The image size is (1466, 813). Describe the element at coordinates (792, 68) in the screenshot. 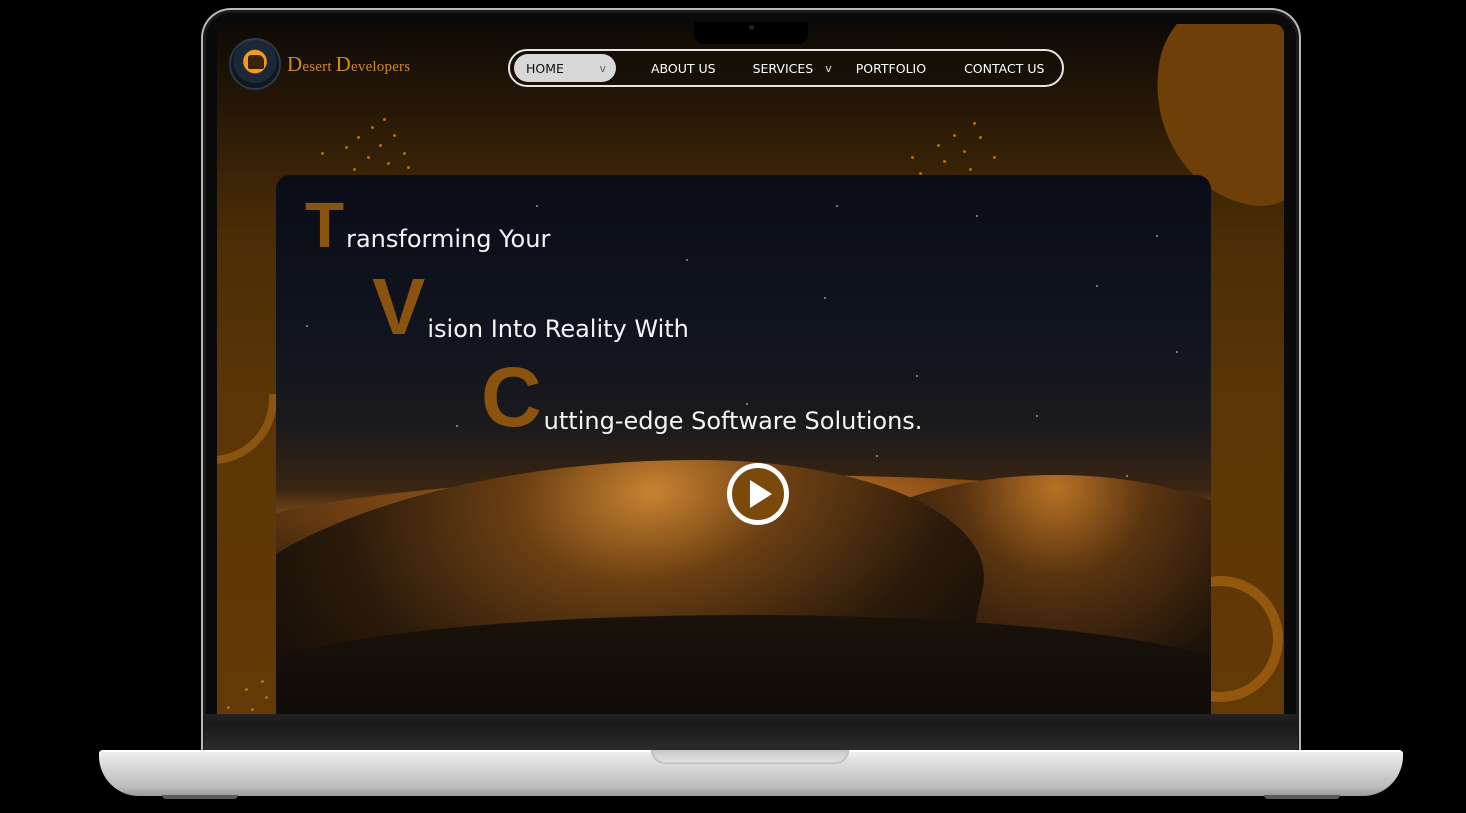

I see `nav-services: SERVICES v` at that location.